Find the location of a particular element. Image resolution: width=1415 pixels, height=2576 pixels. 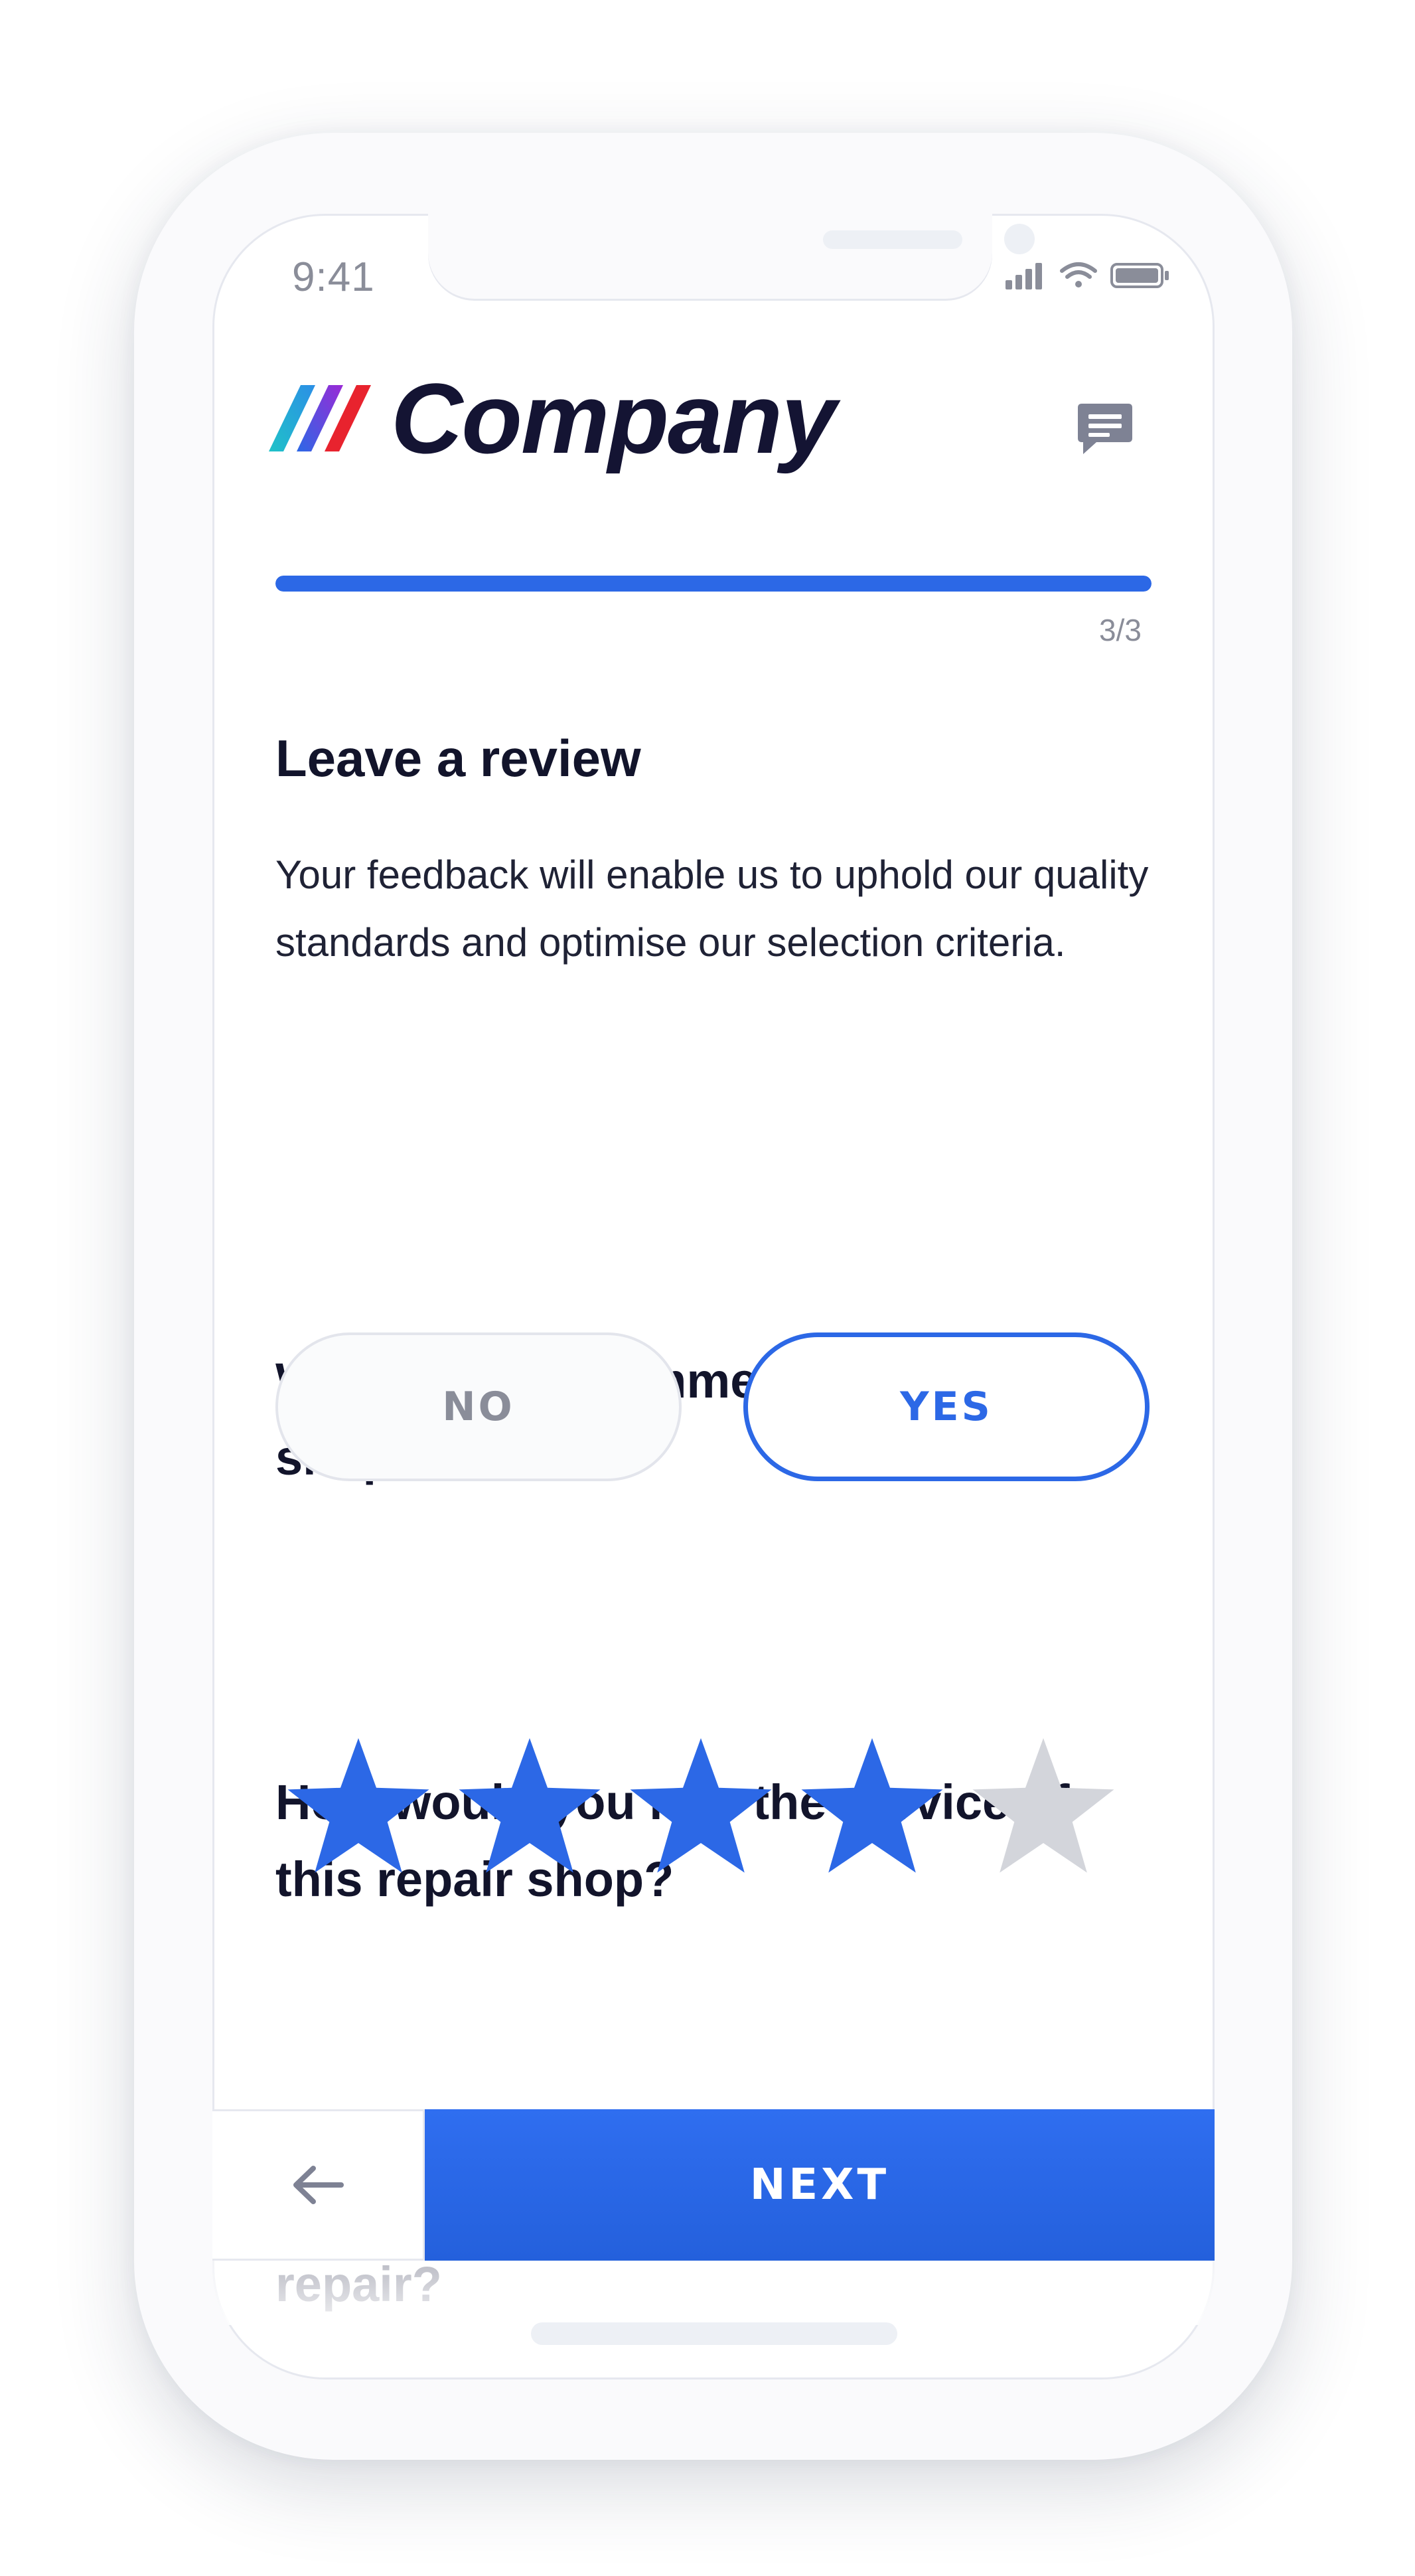

speaker-grille is located at coordinates (893, 239).